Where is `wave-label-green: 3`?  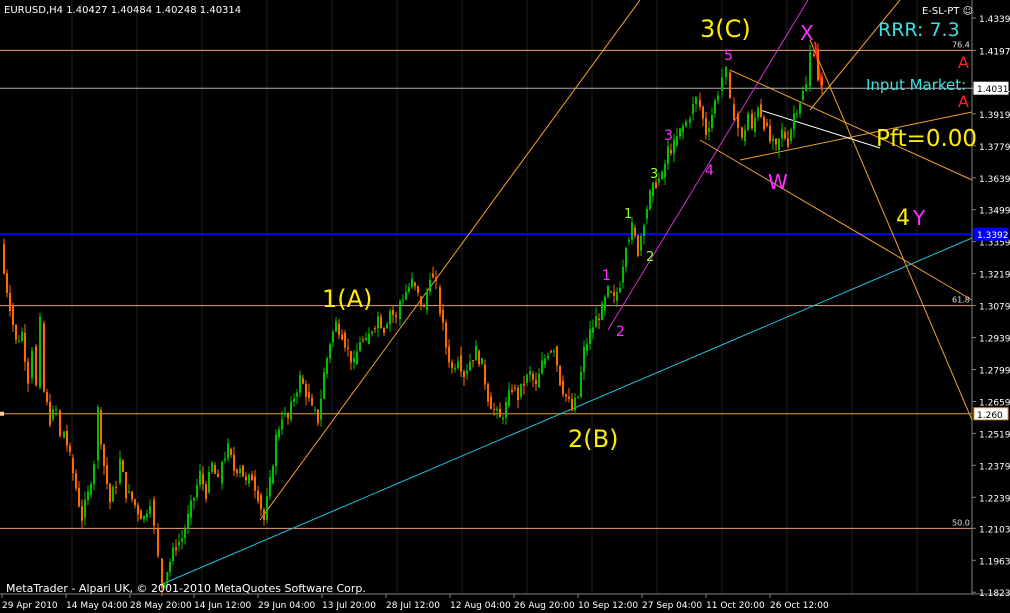
wave-label-green: 3 is located at coordinates (654, 174).